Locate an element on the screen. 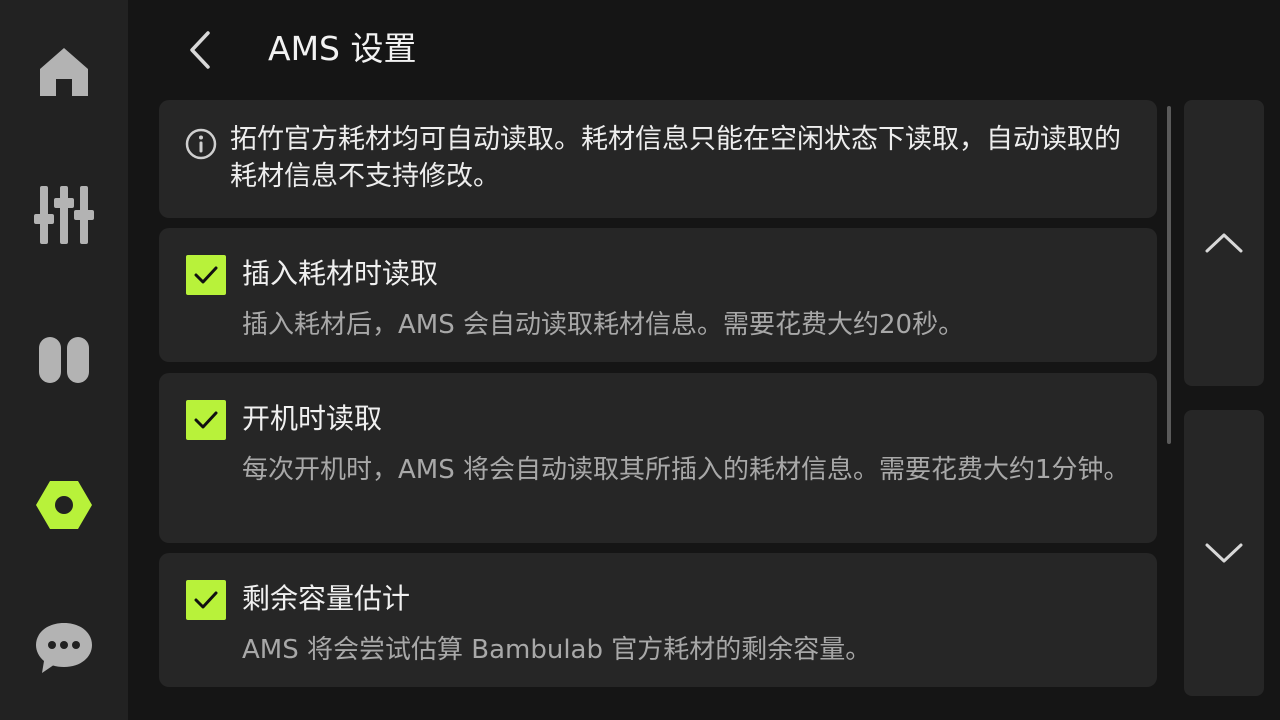 Image resolution: width=1280 pixels, height=720 pixels. option-title: 剩余容量估计 is located at coordinates (326, 598).